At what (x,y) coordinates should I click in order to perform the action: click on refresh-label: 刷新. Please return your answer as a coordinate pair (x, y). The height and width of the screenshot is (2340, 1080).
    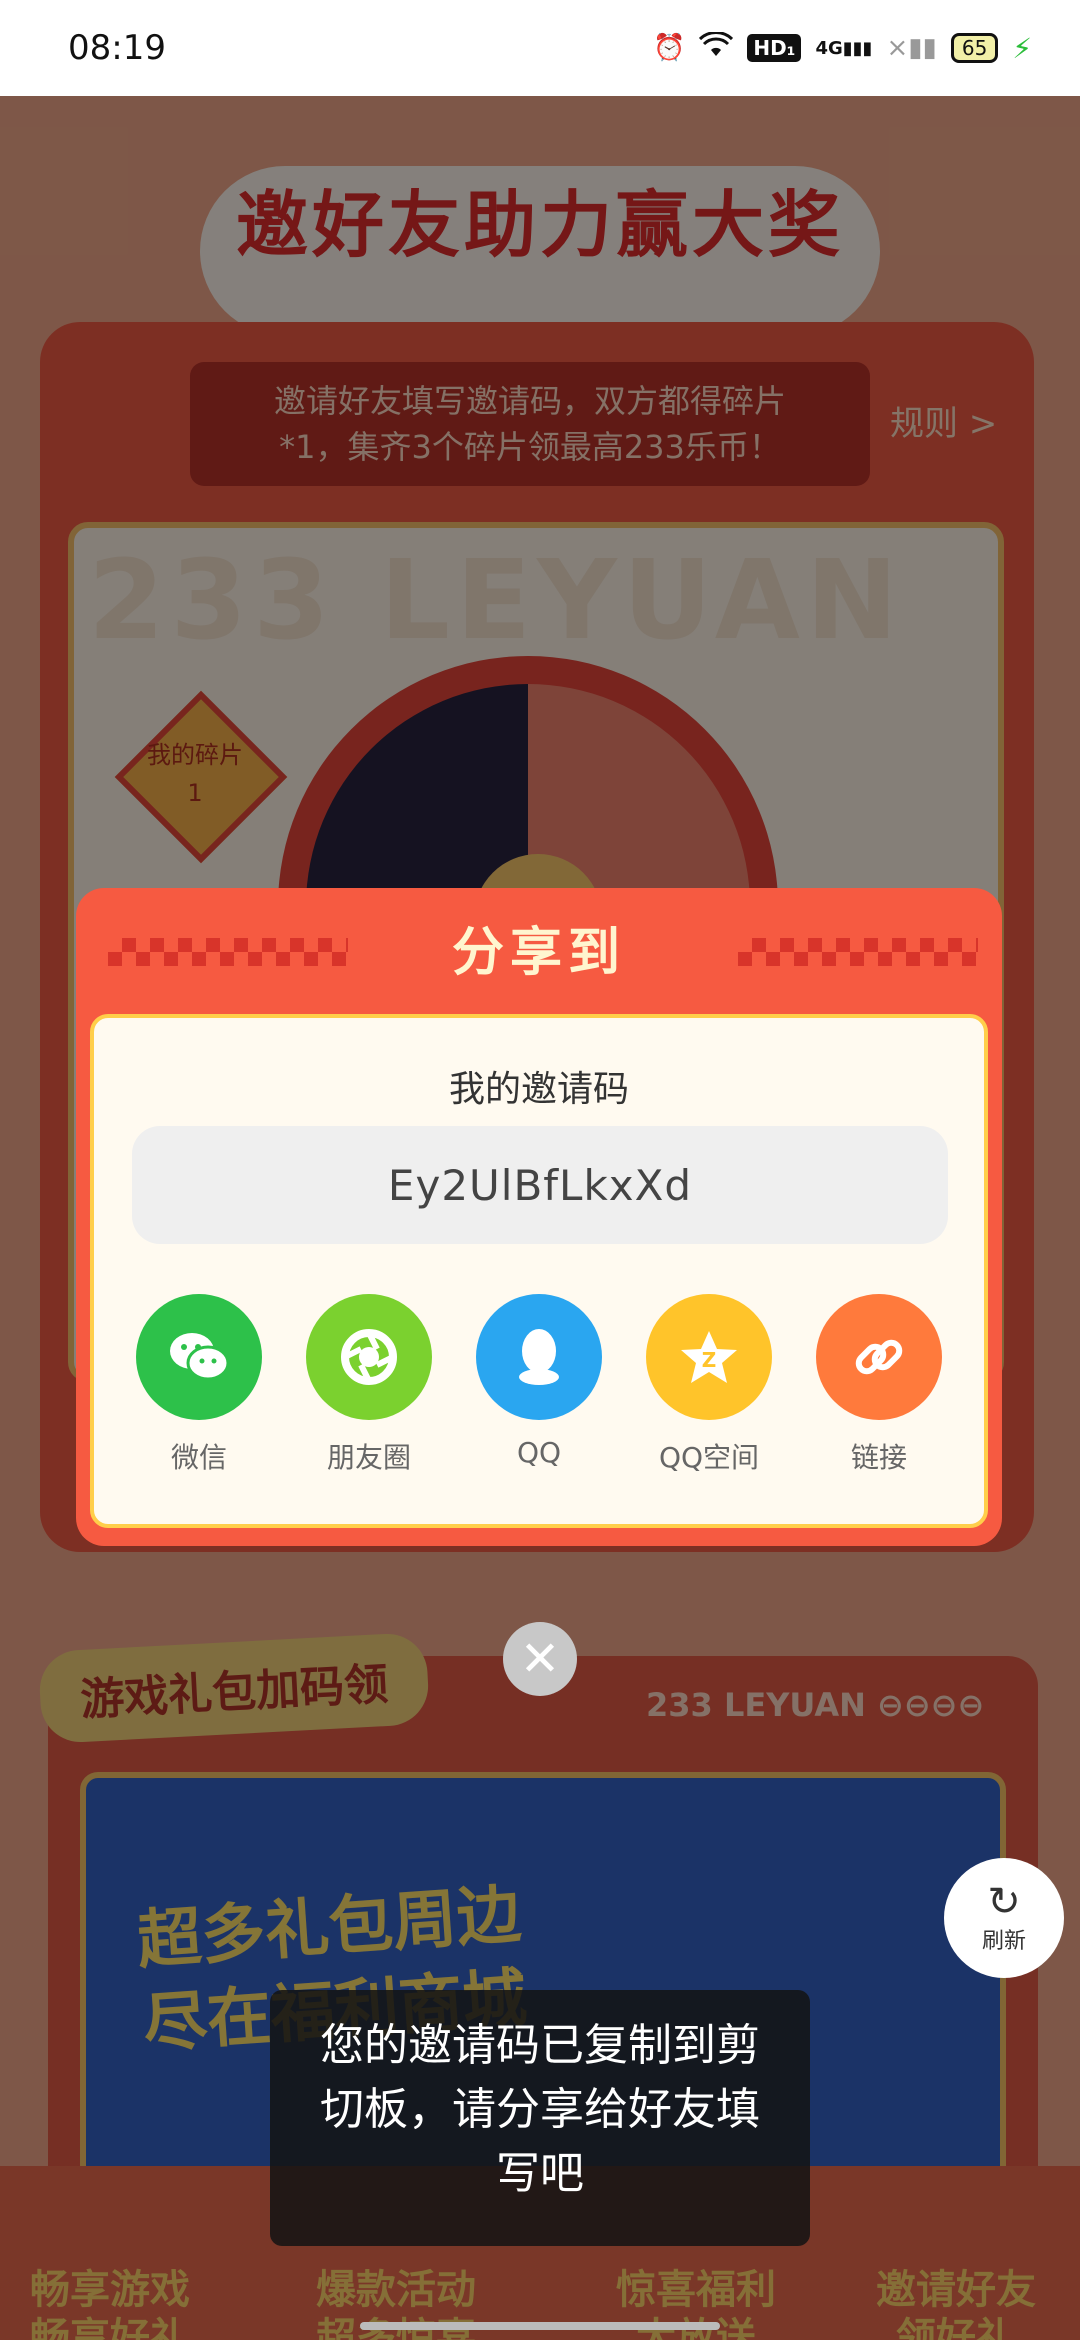
    Looking at the image, I should click on (1003, 1941).